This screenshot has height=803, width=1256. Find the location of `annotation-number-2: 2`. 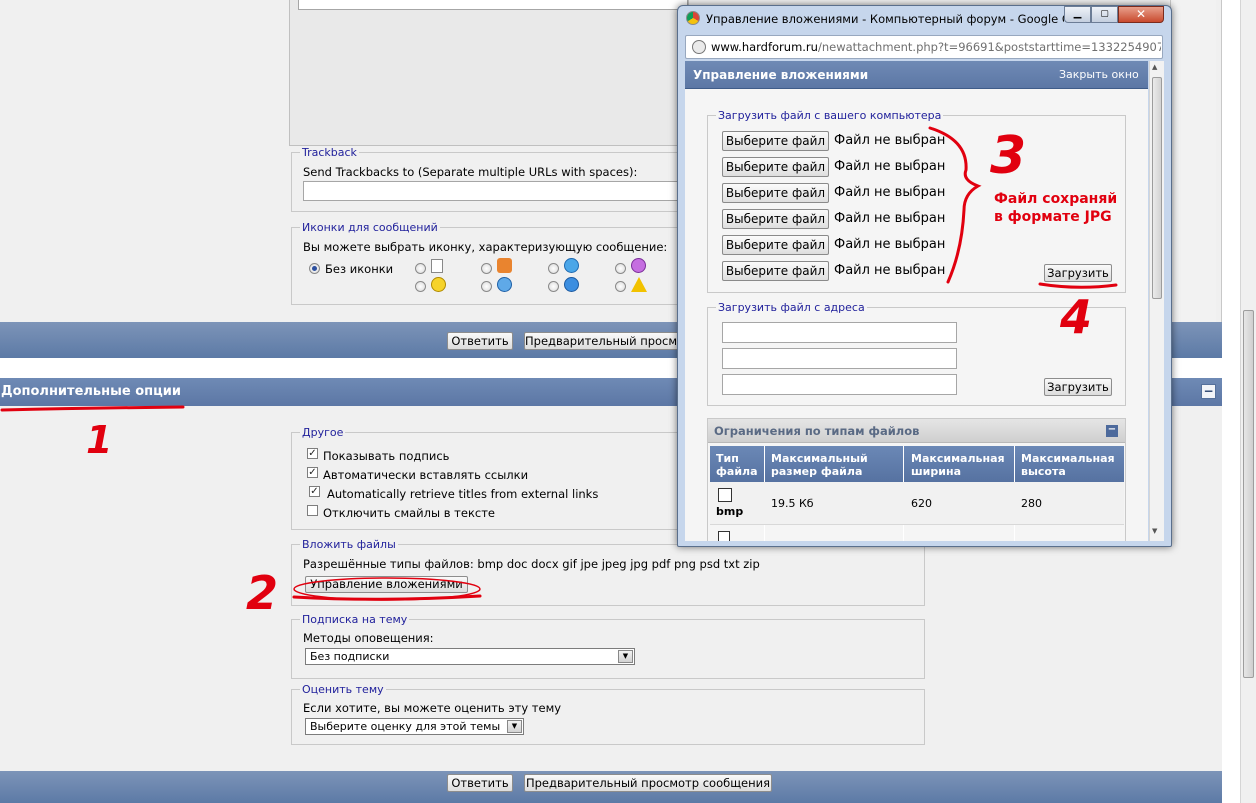

annotation-number-2: 2 is located at coordinates (262, 593).